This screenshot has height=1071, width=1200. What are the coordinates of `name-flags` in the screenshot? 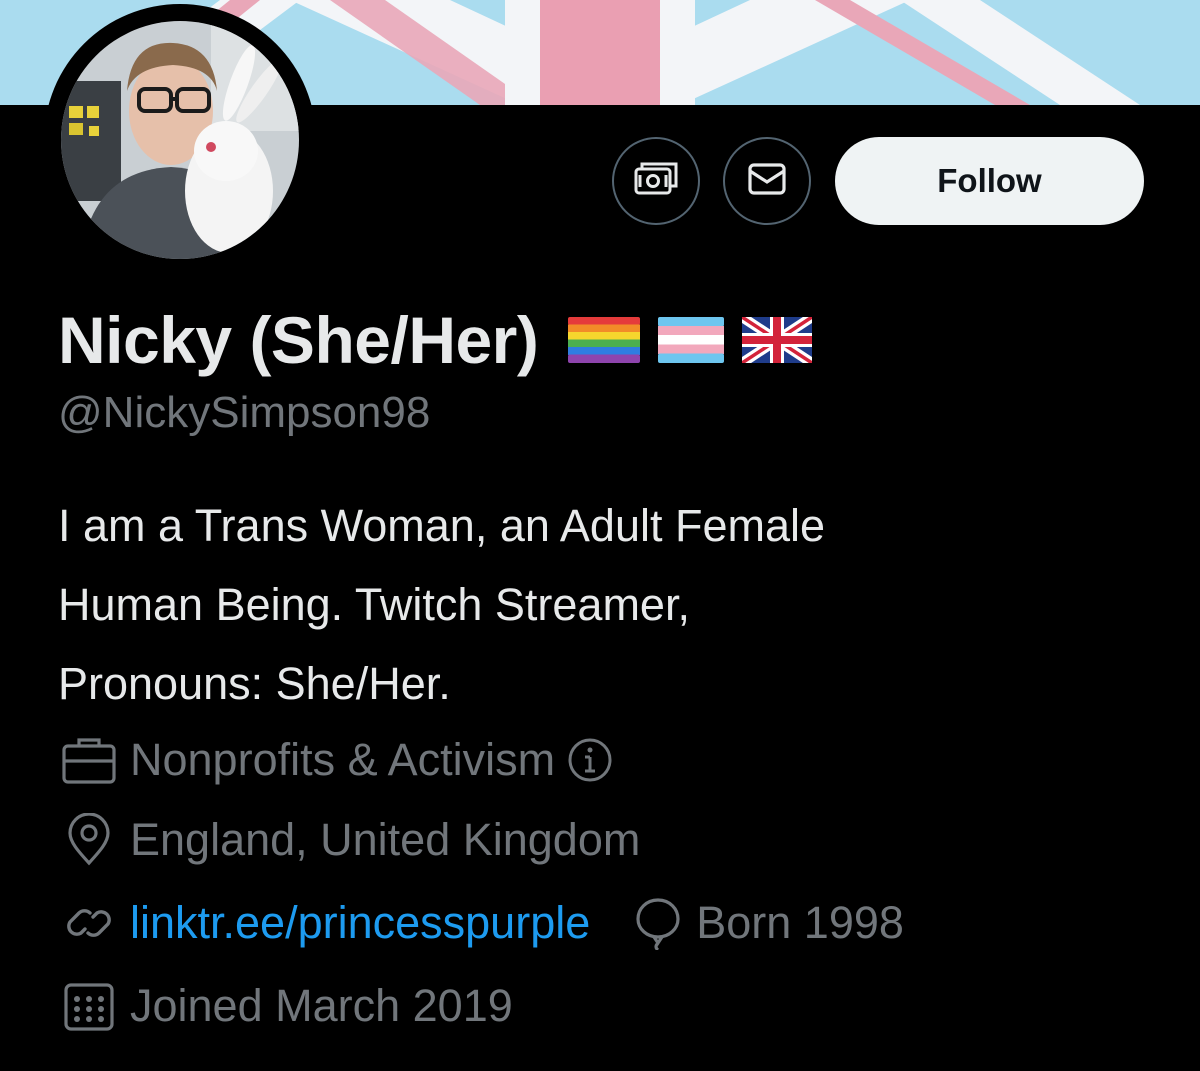 It's located at (690, 340).